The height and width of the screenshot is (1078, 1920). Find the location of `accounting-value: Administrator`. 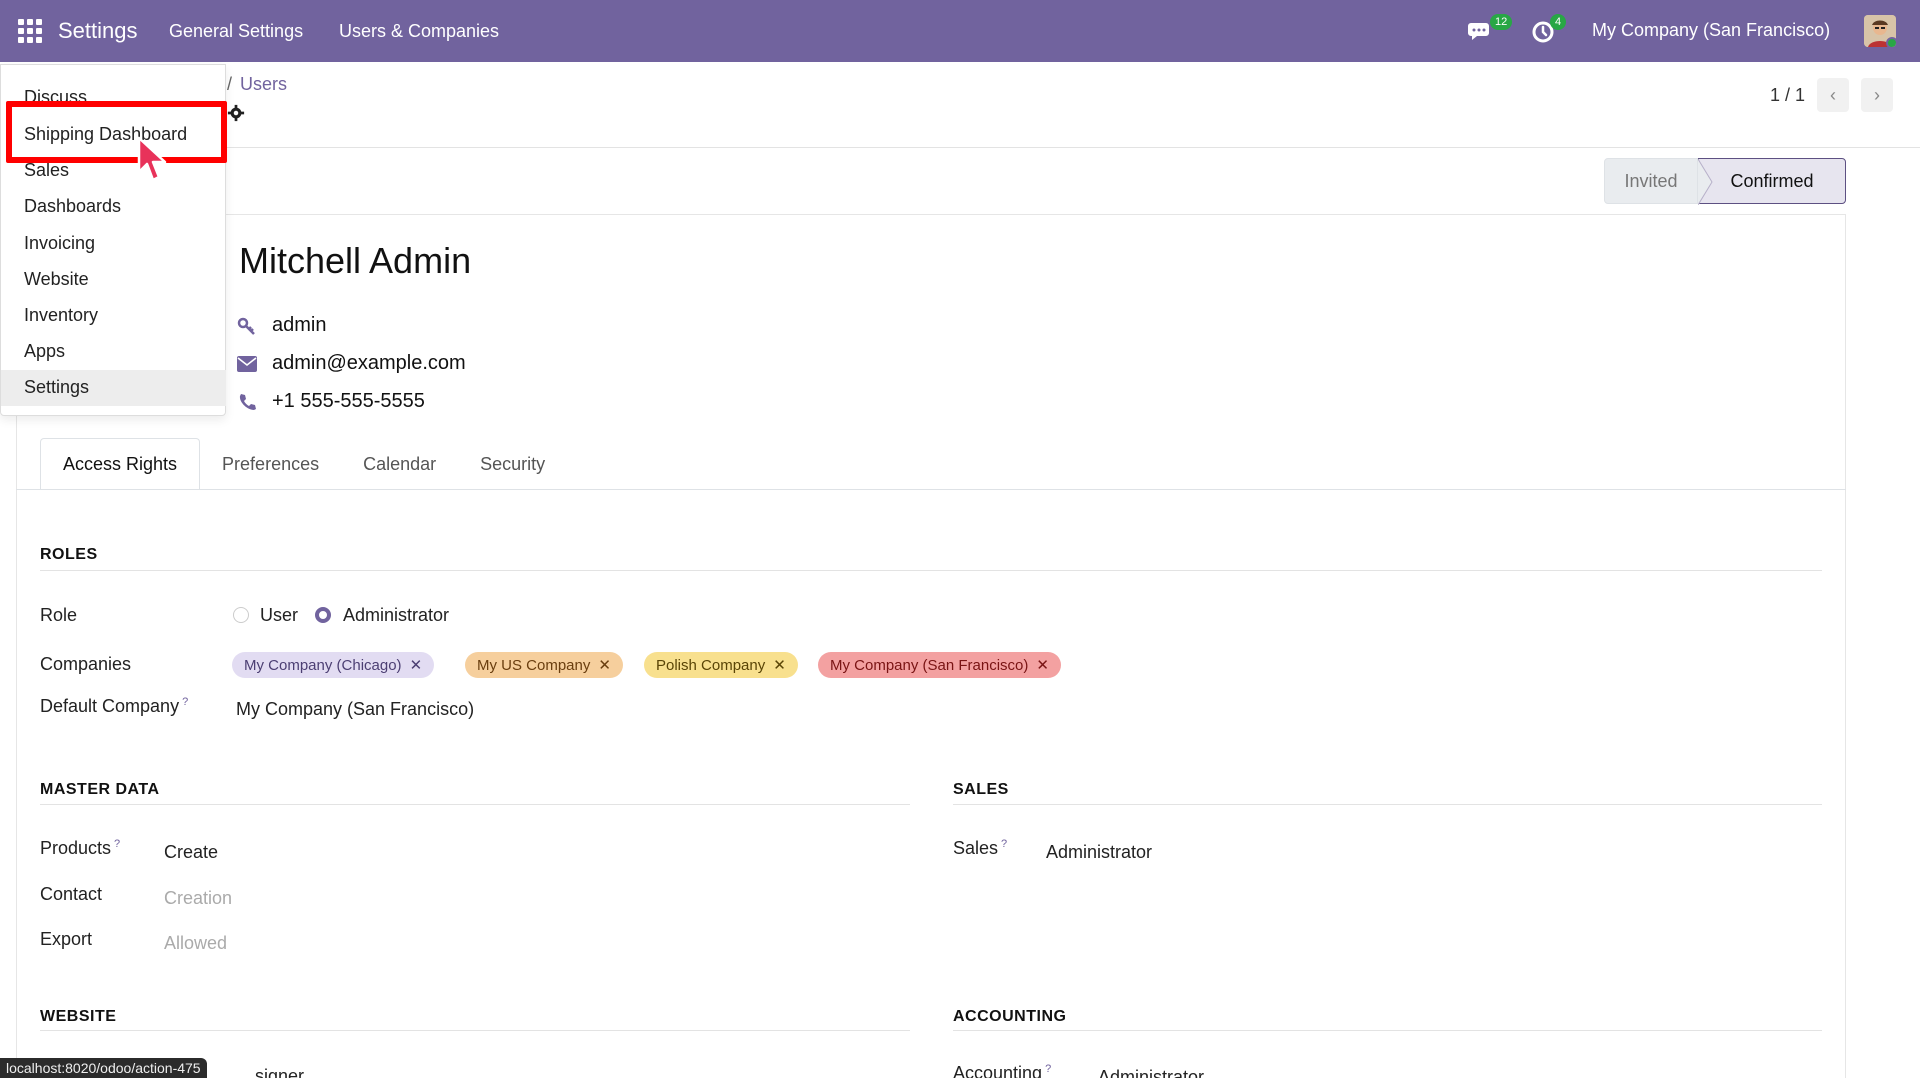

accounting-value: Administrator is located at coordinates (1151, 1072).